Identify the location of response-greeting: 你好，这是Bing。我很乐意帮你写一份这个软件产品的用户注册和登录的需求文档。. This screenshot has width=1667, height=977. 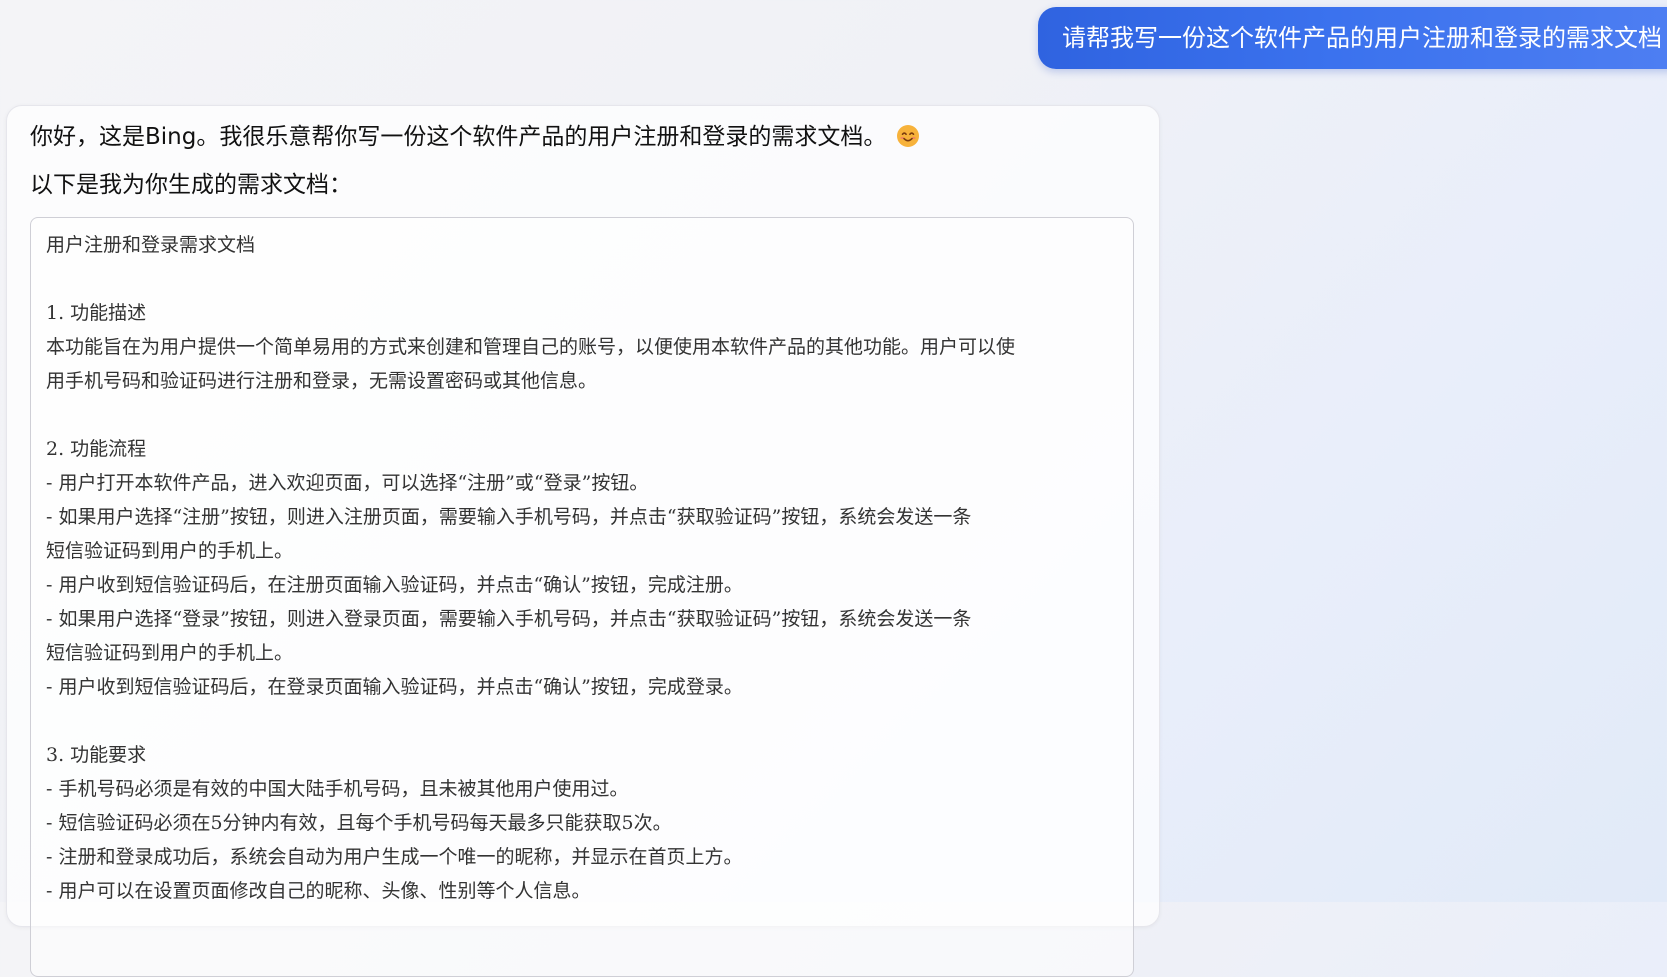
(475, 137).